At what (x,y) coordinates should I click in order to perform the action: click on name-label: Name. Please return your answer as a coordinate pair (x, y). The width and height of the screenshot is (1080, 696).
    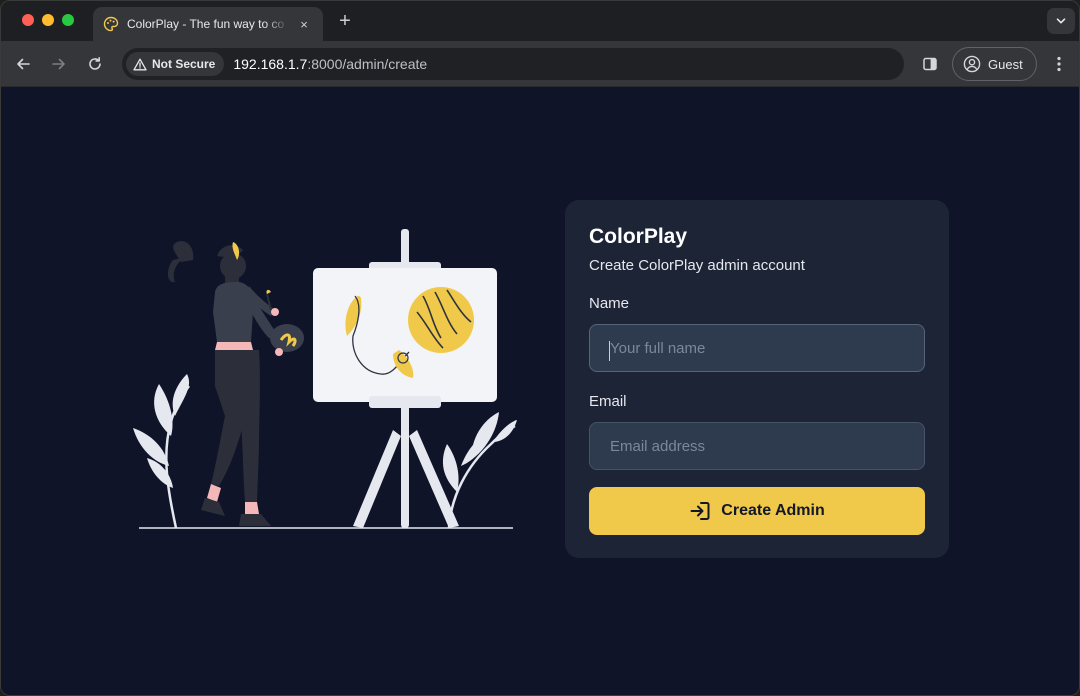
    Looking at the image, I should click on (609, 303).